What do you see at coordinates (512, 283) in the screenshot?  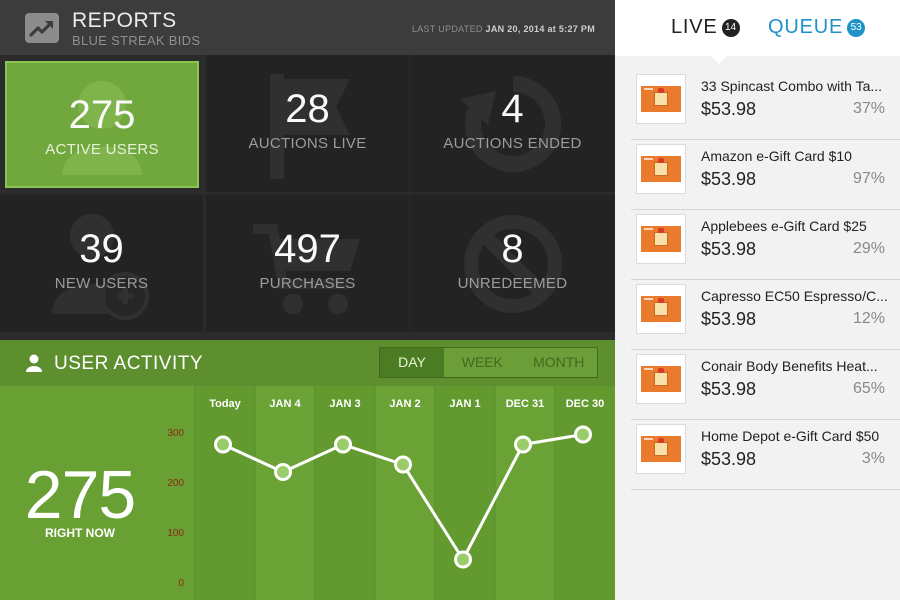 I see `tile-label: UNREDEEMED` at bounding box center [512, 283].